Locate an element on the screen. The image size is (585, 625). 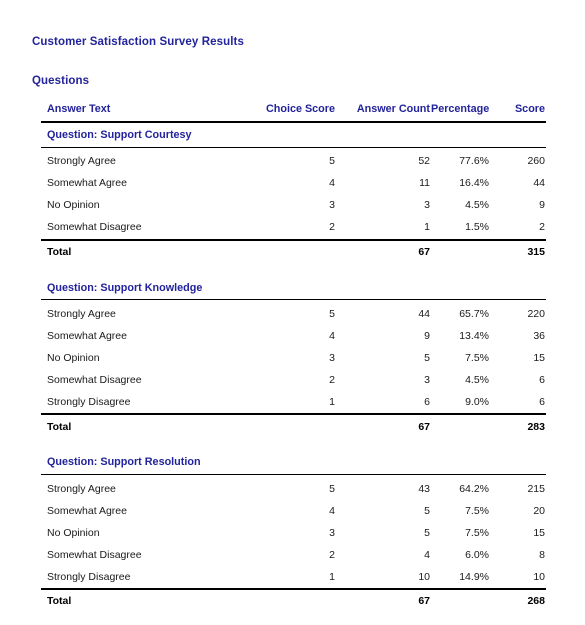
cell-percentage: 6.0% is located at coordinates (477, 554).